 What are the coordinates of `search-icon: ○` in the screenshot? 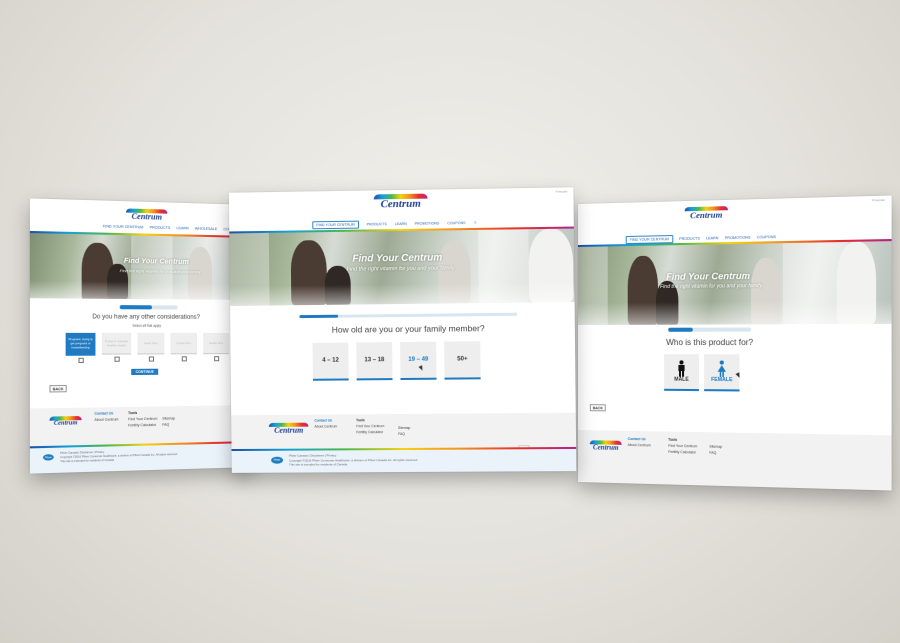 It's located at (475, 223).